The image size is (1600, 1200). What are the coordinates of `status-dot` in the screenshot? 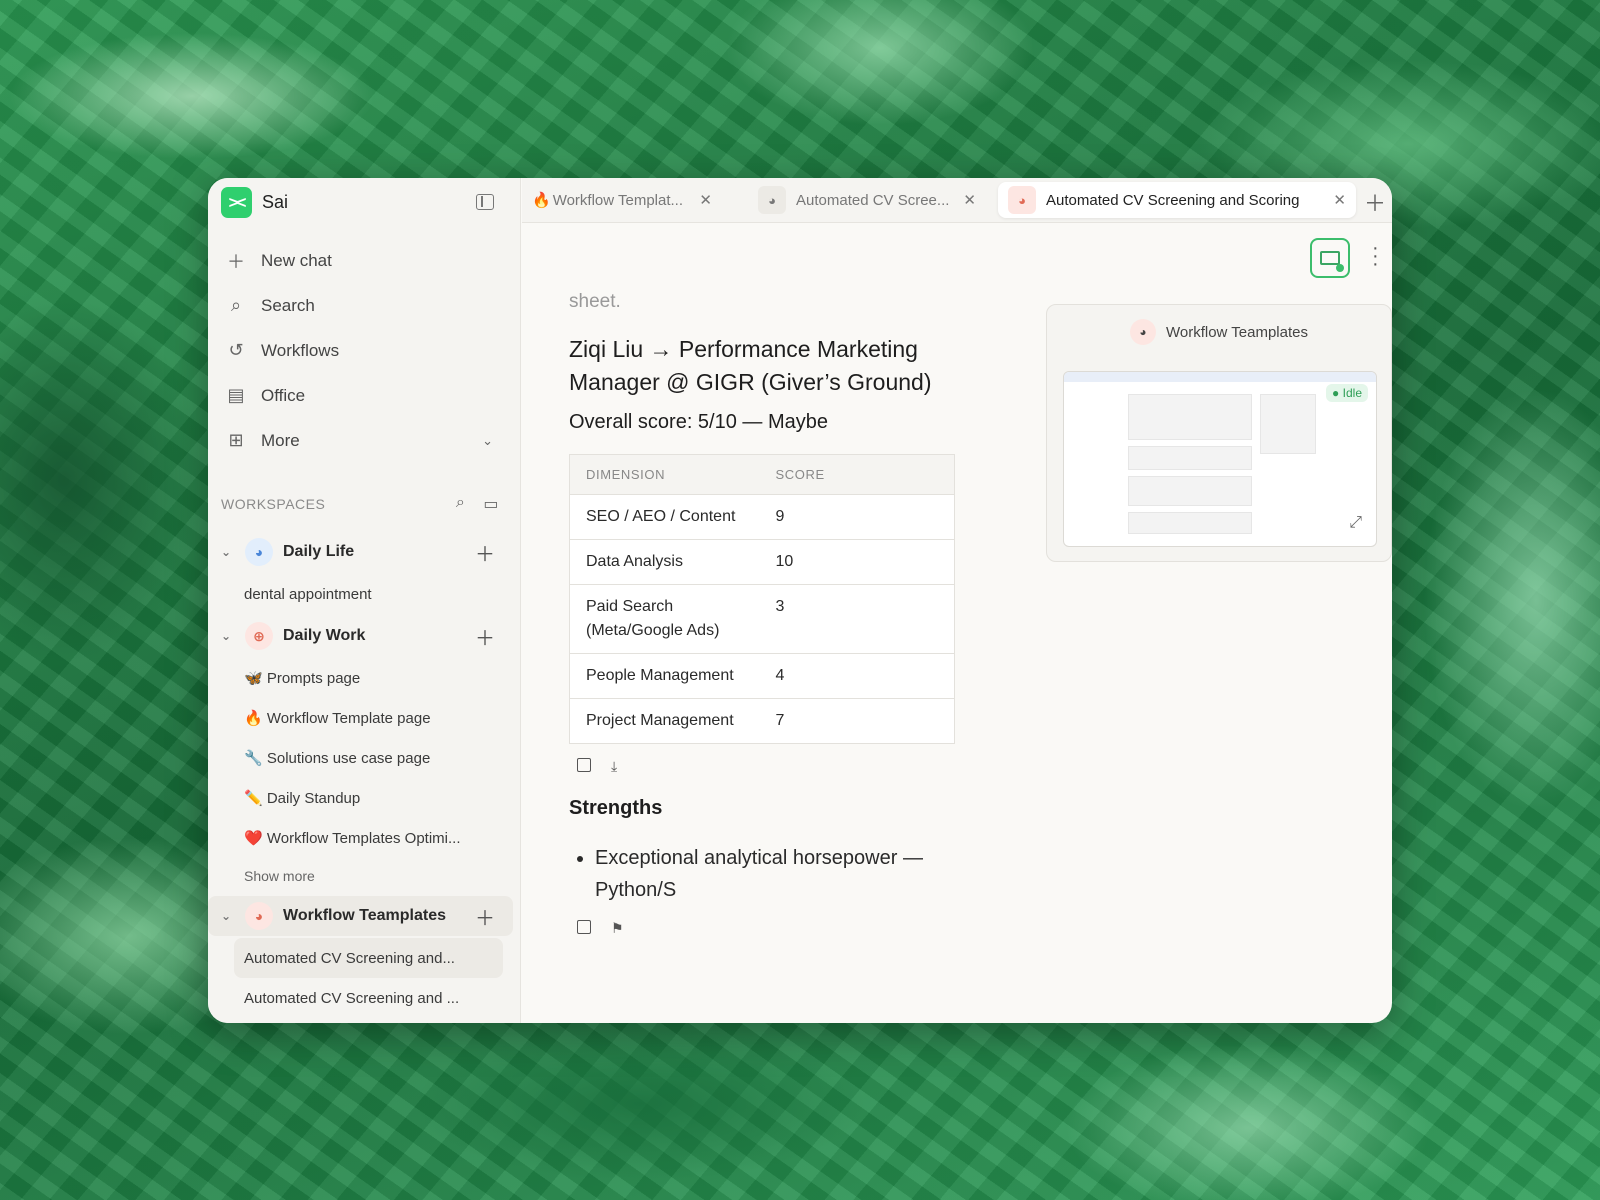 It's located at (1340, 268).